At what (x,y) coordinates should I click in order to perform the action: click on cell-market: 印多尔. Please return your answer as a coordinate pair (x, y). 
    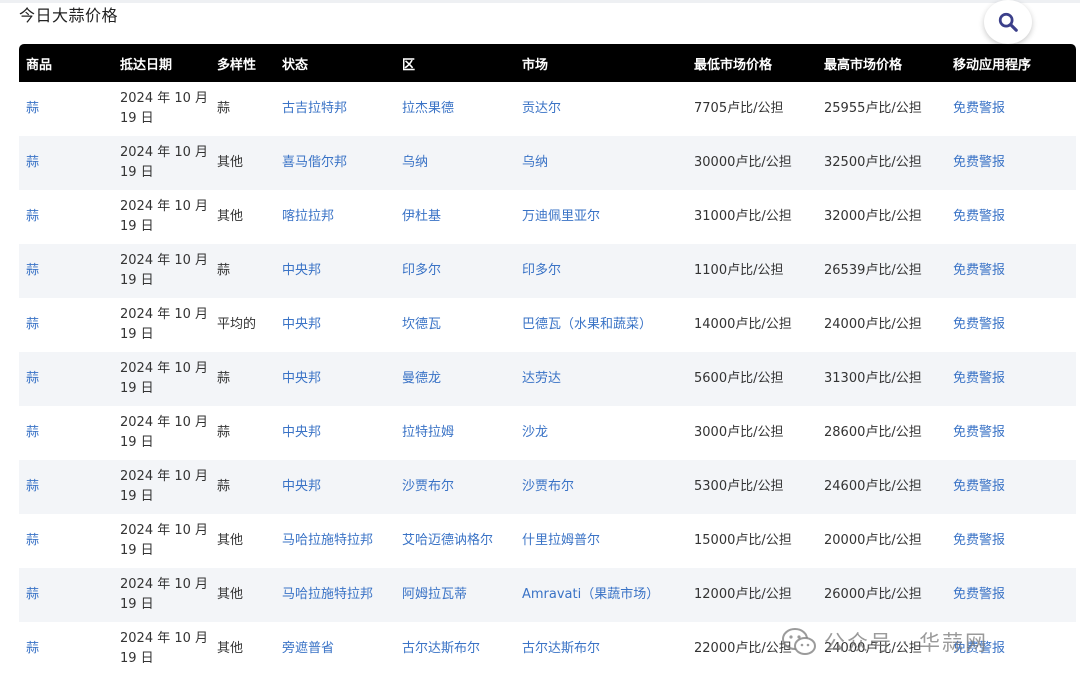
    Looking at the image, I should click on (541, 270).